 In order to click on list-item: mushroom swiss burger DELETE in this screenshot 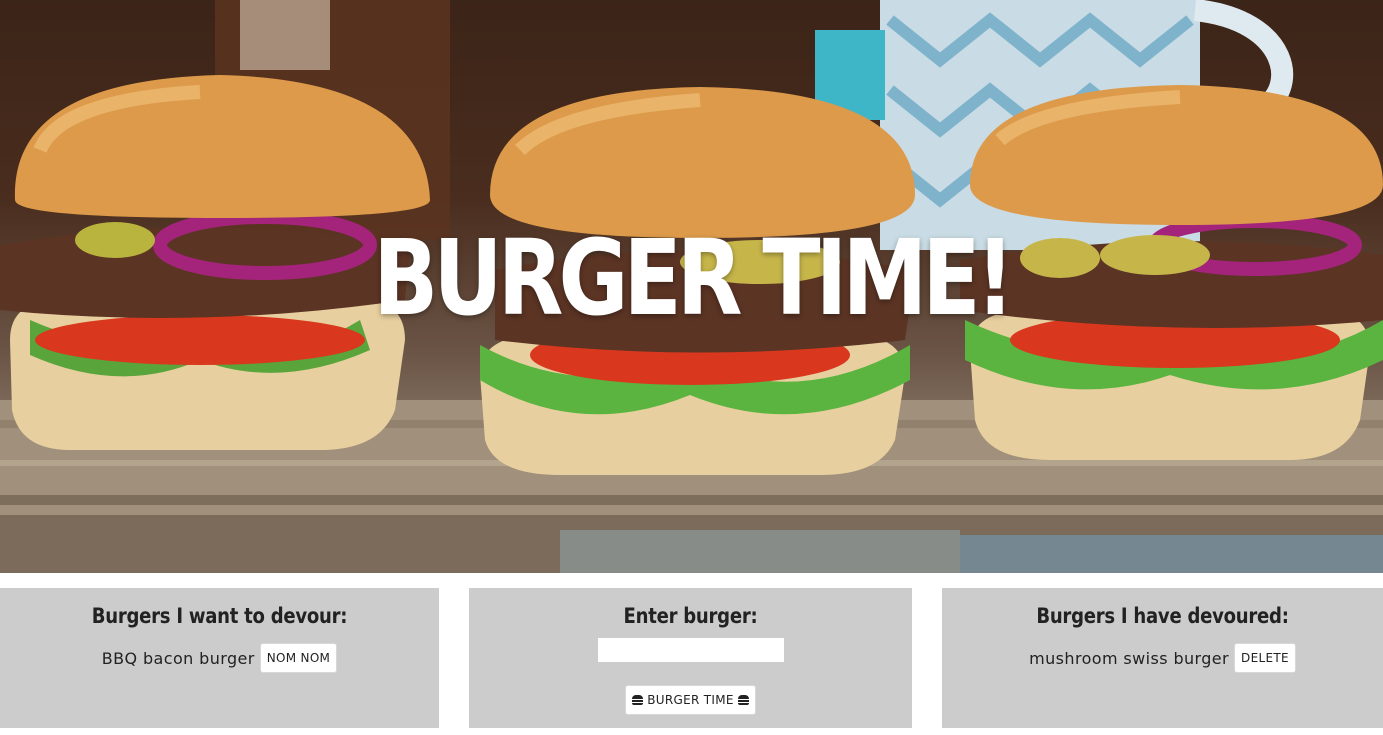, I will do `click(1162, 658)`.